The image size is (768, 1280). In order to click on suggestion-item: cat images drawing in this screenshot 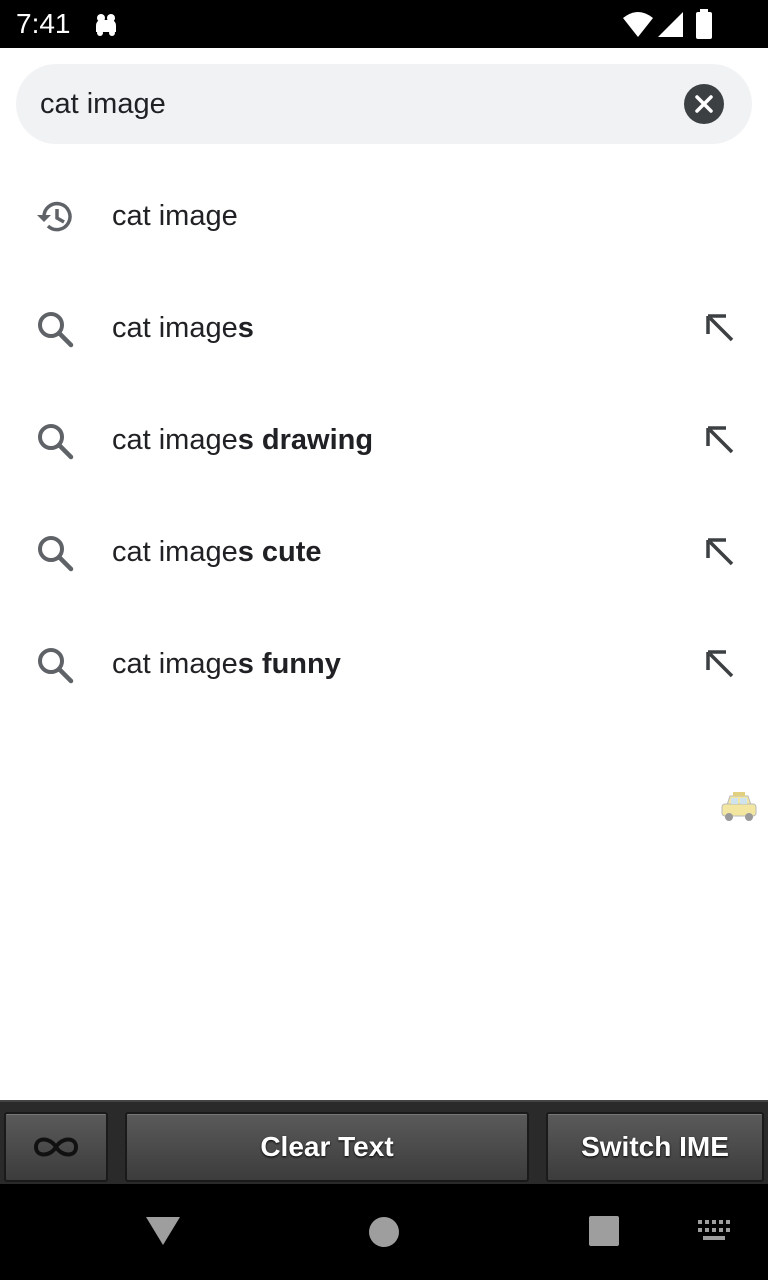, I will do `click(384, 440)`.